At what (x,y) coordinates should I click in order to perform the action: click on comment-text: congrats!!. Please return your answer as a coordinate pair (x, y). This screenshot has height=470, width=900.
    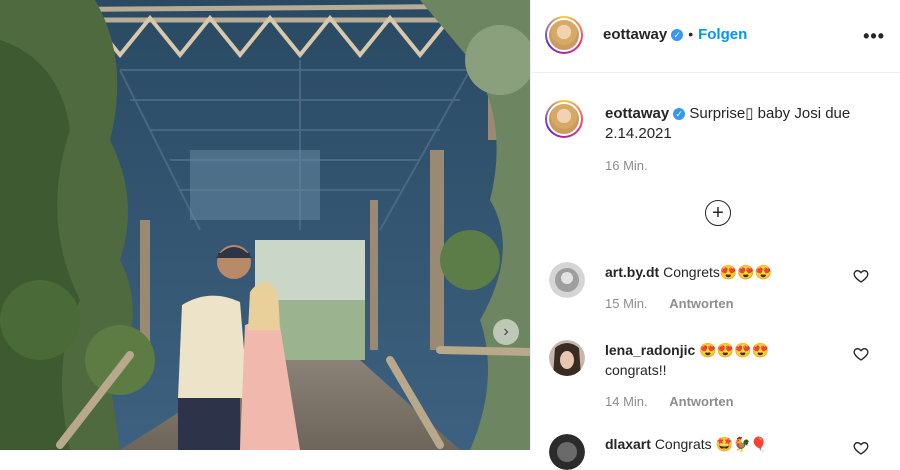
    Looking at the image, I should click on (636, 370).